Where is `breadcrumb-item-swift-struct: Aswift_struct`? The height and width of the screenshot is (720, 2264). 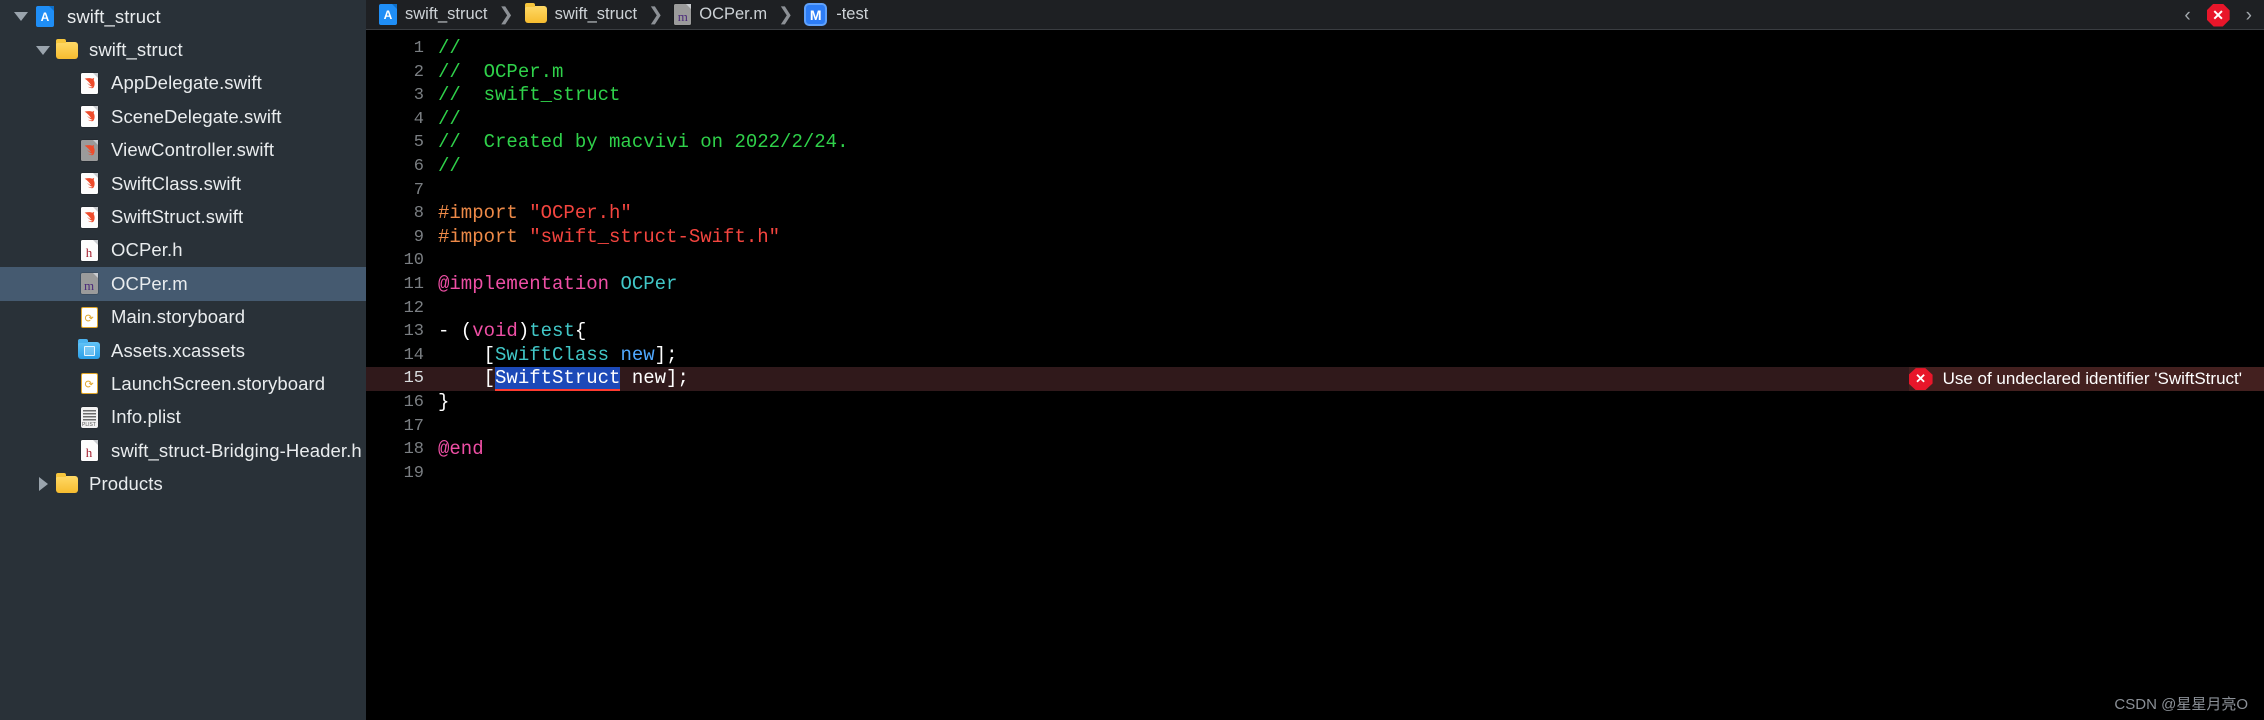
breadcrumb-item-swift-struct: Aswift_struct is located at coordinates (433, 14).